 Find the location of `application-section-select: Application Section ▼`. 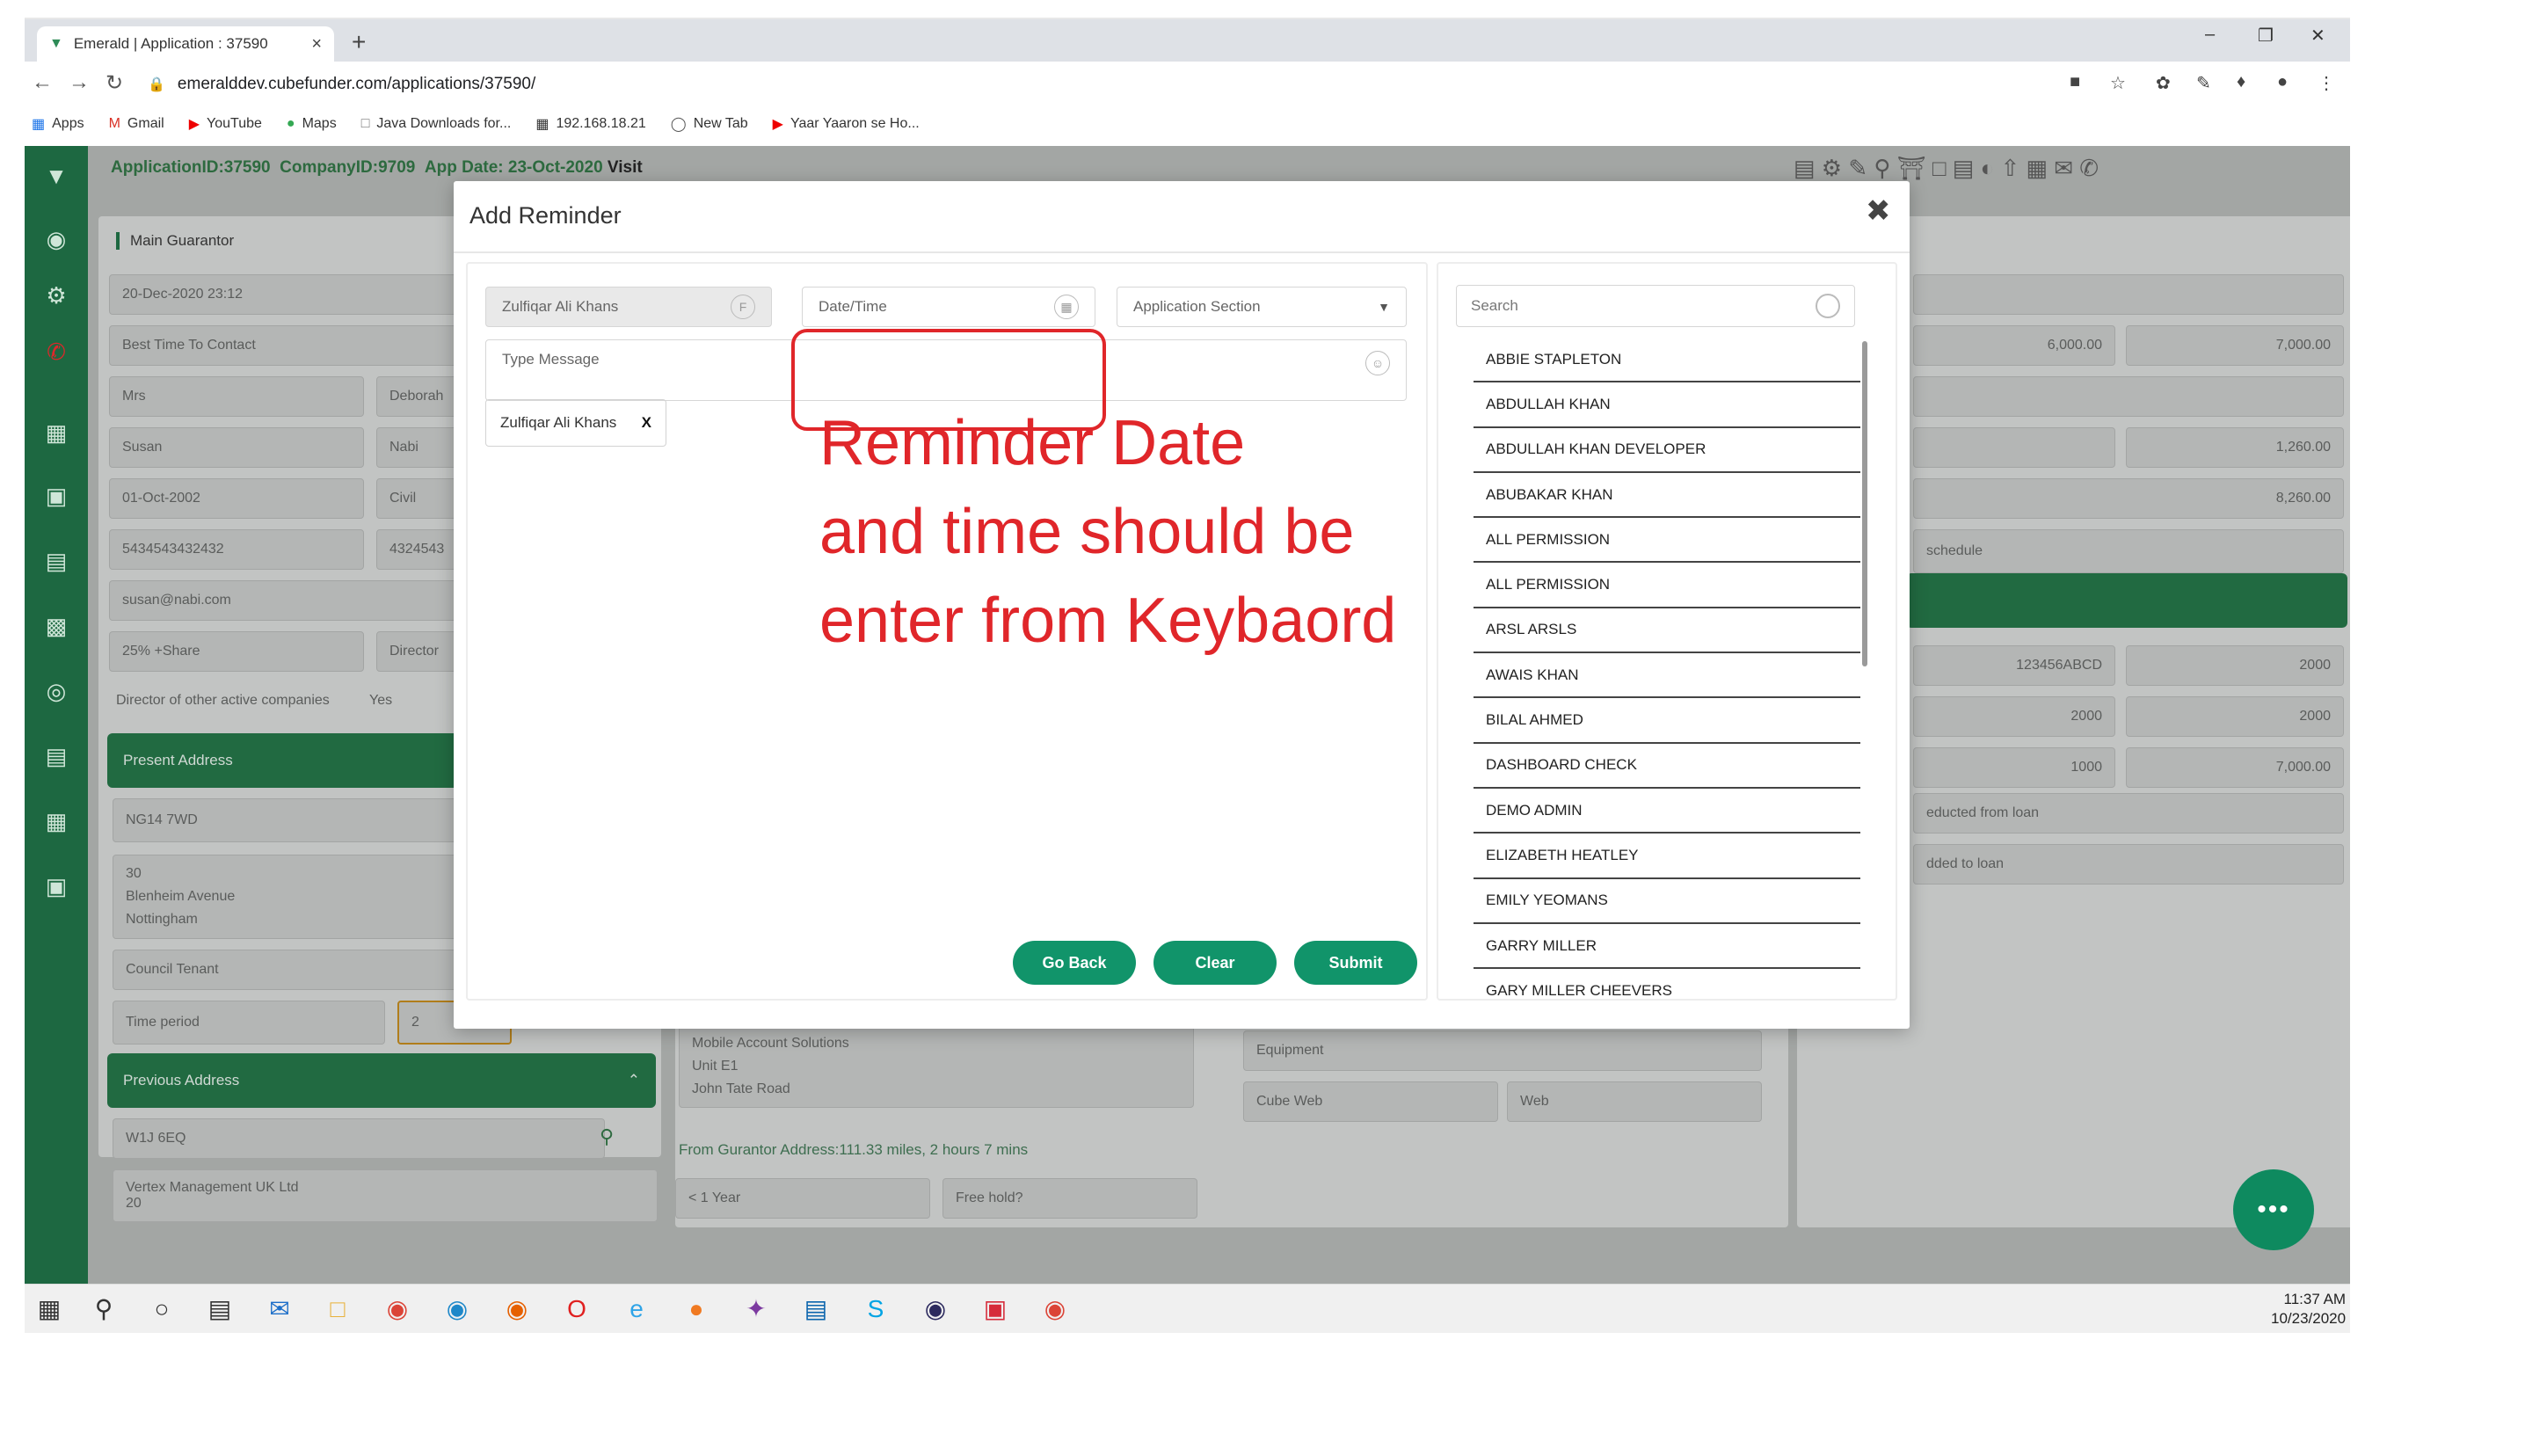

application-section-select: Application Section ▼ is located at coordinates (1262, 307).